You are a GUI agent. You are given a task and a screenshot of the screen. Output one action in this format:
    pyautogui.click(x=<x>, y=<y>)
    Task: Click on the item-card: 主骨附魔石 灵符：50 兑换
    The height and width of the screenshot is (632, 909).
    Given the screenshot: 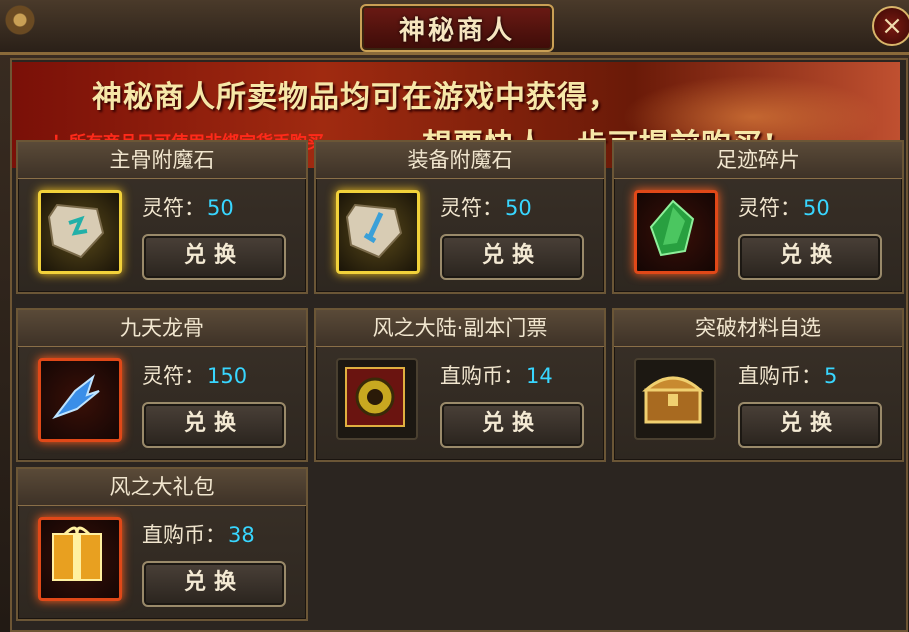 What is the action you would take?
    pyautogui.click(x=162, y=217)
    